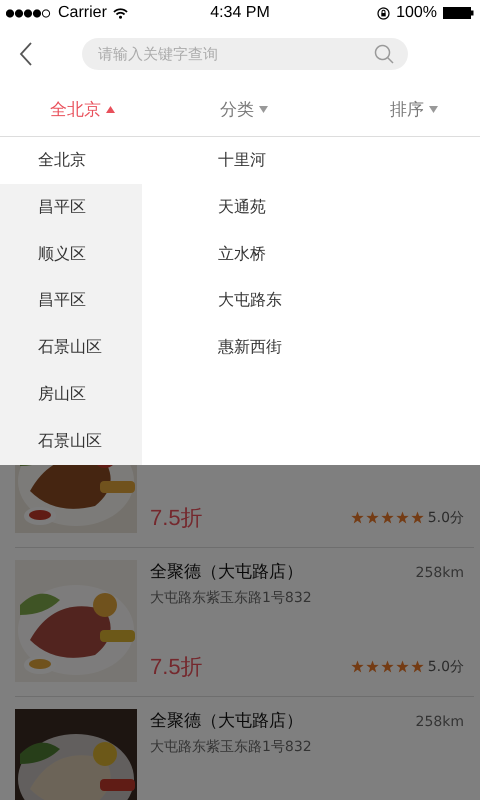 This screenshot has height=800, width=480. I want to click on wifi-icon, so click(120, 13).